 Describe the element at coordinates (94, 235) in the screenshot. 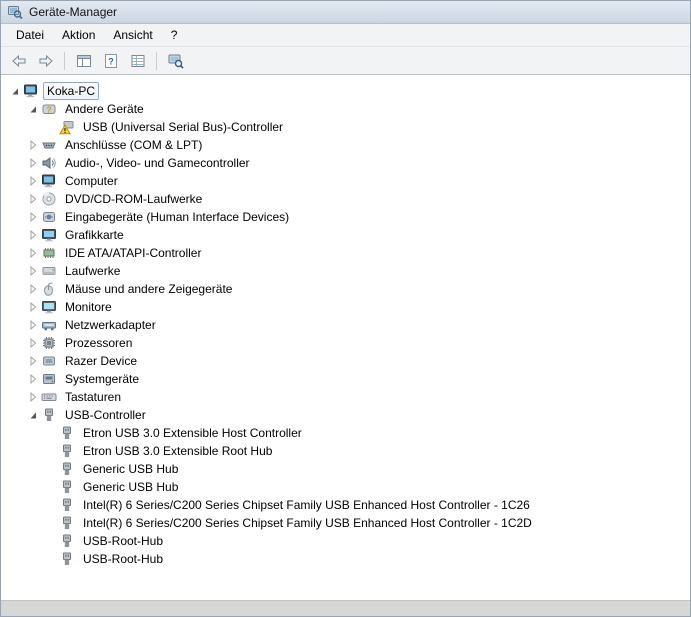

I see `tree-item-label: Grafikkarte` at that location.